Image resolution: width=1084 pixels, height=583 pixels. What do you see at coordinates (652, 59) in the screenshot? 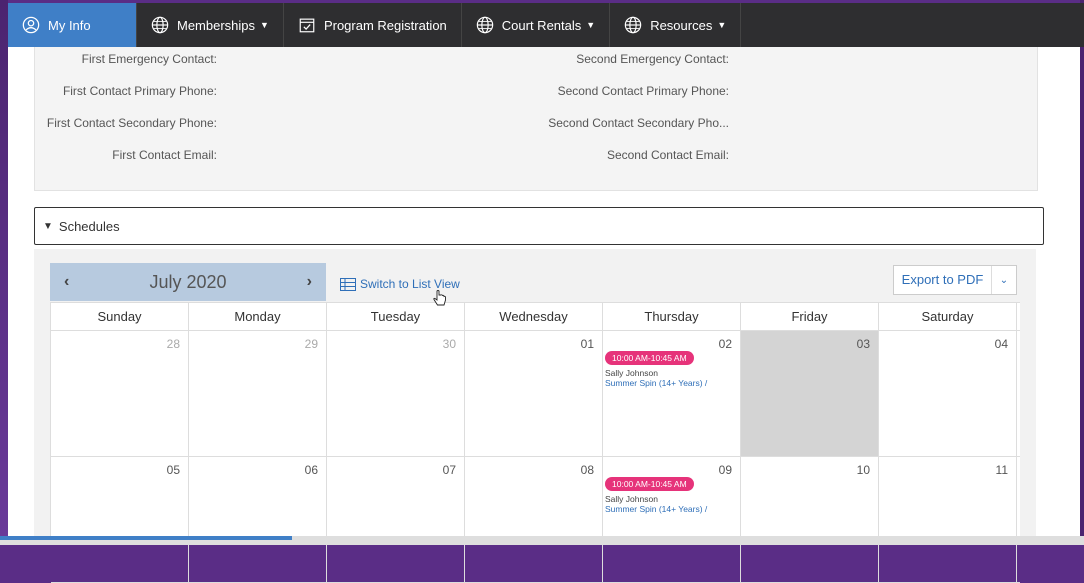
I see `second-emergency-contact-label: Second Emergency Contact:` at bounding box center [652, 59].